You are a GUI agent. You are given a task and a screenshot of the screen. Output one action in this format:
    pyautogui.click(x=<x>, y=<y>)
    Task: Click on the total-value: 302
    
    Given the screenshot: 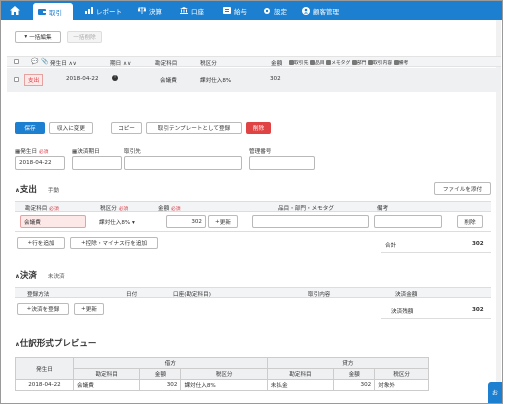 What is the action you would take?
    pyautogui.click(x=478, y=244)
    